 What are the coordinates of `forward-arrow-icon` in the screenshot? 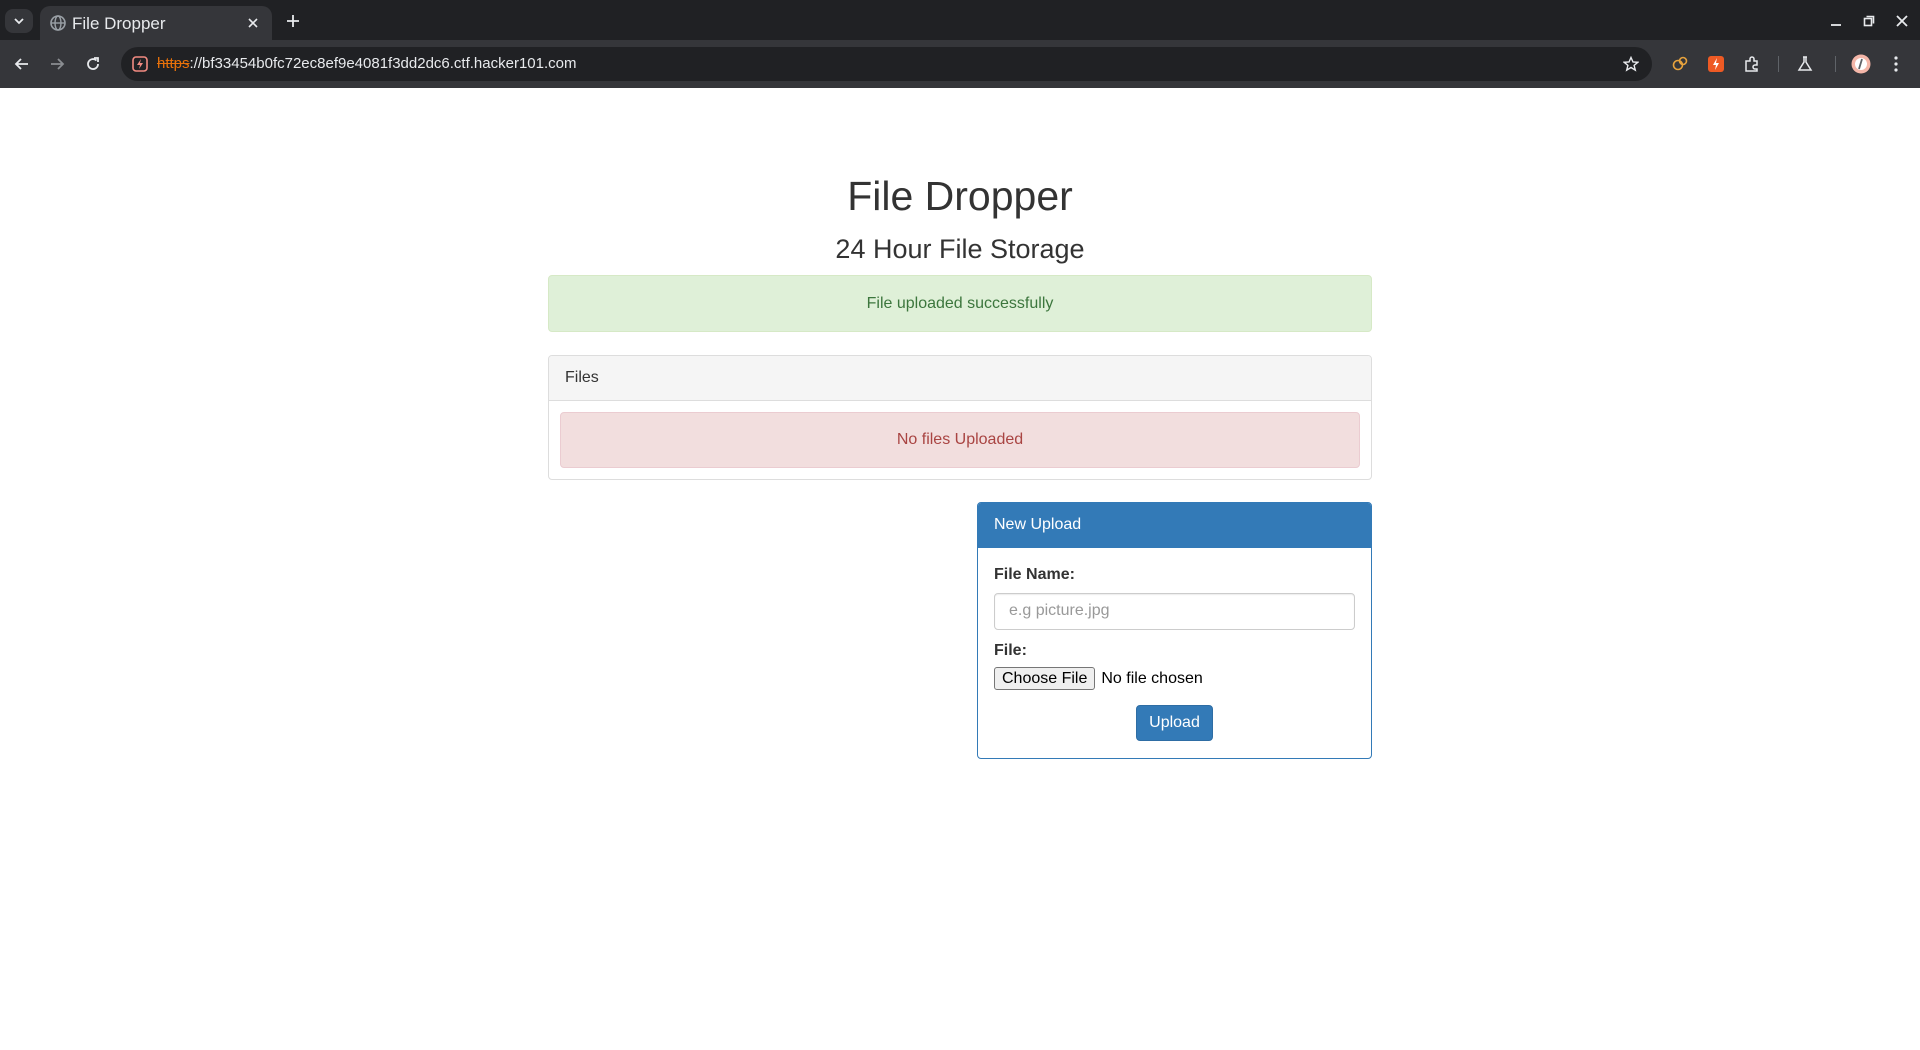 It's located at (57, 64).